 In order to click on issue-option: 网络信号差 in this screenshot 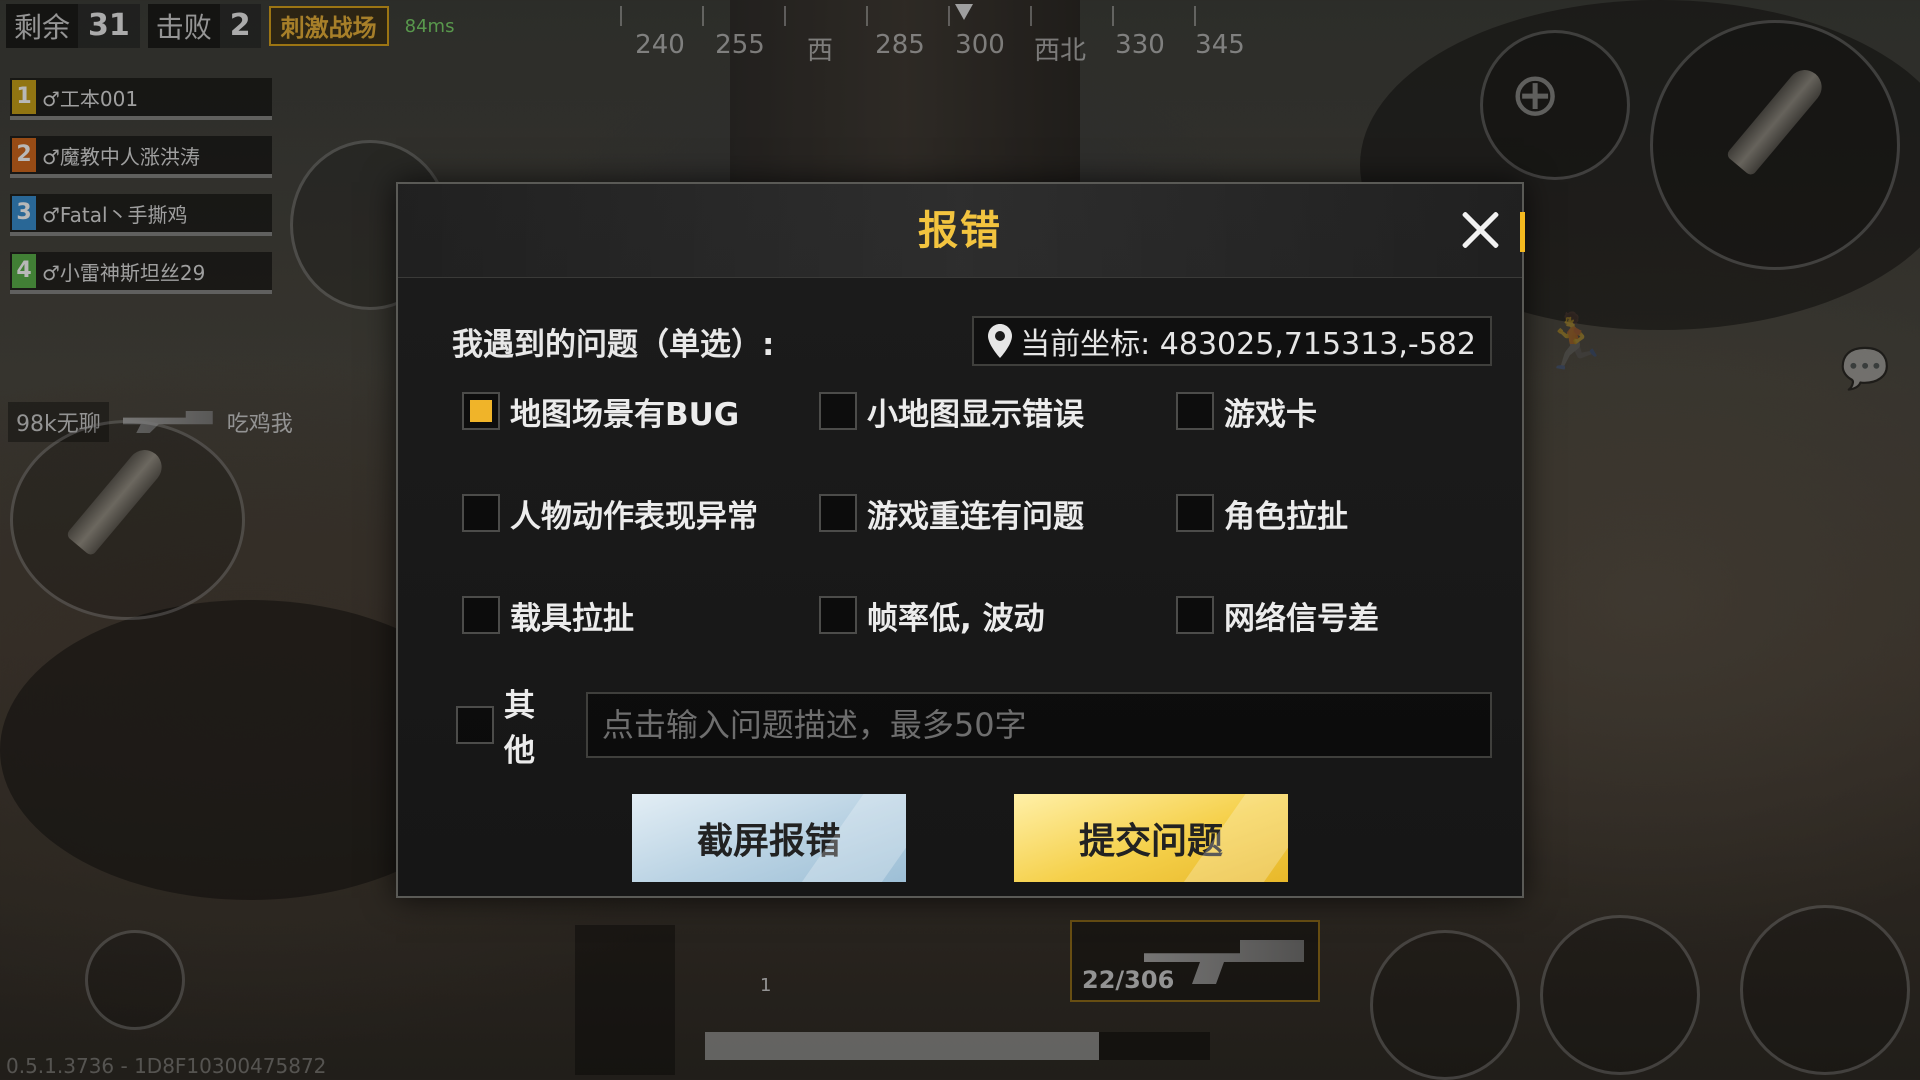, I will do `click(1336, 615)`.